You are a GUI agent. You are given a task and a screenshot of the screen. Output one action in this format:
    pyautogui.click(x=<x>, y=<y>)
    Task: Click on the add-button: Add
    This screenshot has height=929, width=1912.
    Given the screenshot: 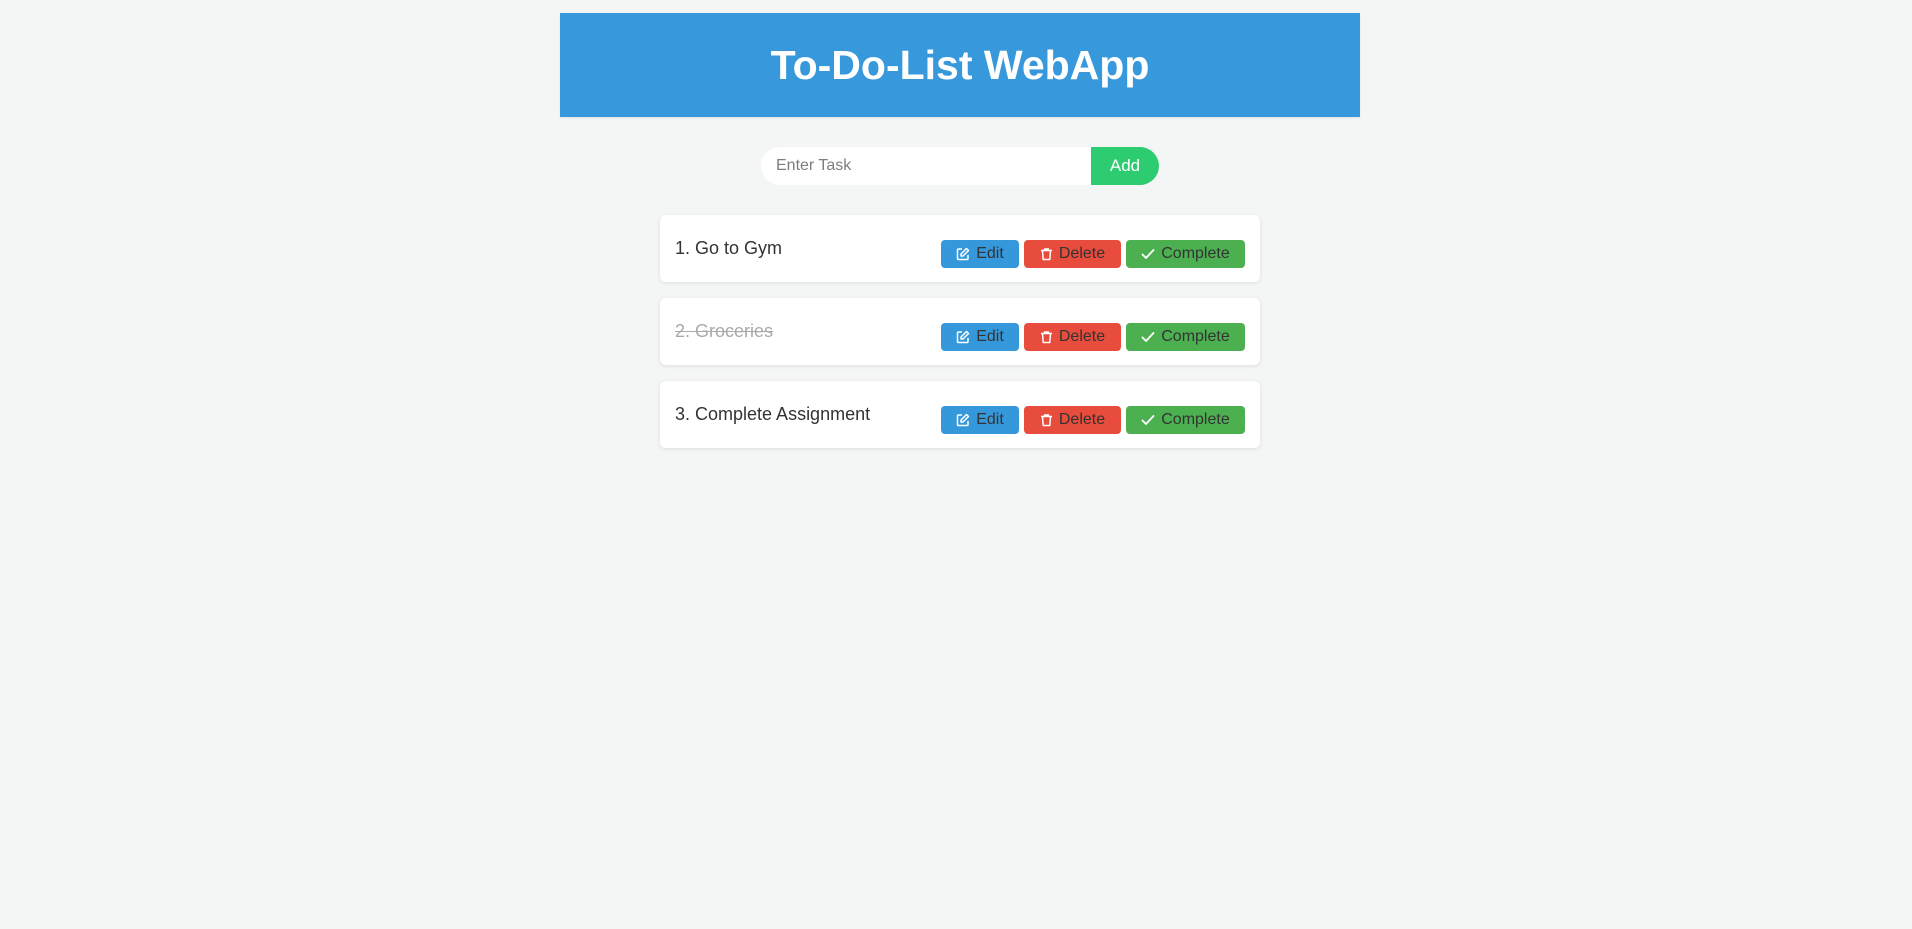 What is the action you would take?
    pyautogui.click(x=1125, y=166)
    